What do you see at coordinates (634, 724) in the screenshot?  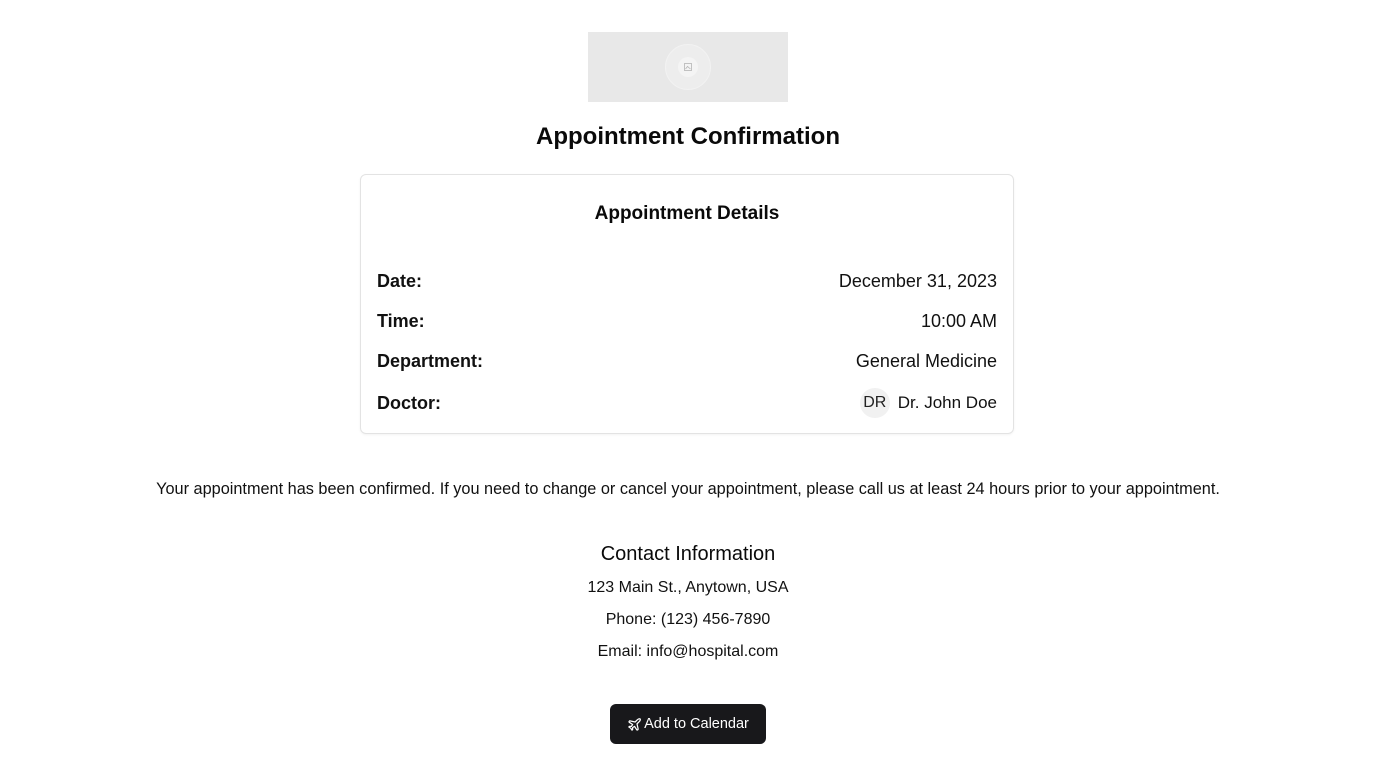 I see `plane-icon` at bounding box center [634, 724].